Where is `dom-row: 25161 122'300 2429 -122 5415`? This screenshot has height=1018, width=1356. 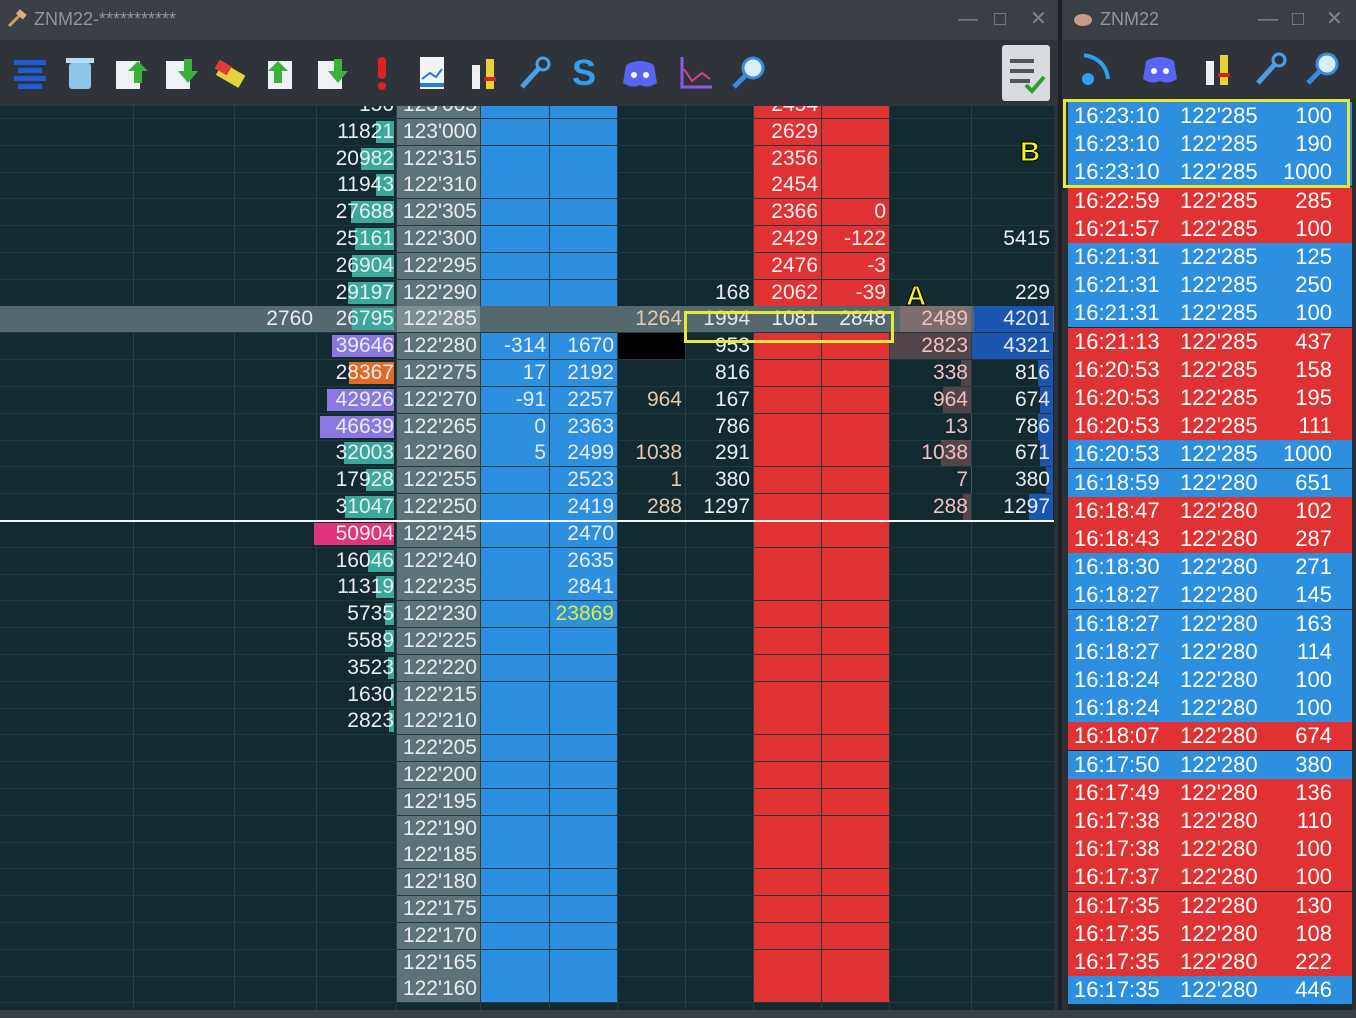 dom-row: 25161 122'300 2429 -122 5415 is located at coordinates (527, 239).